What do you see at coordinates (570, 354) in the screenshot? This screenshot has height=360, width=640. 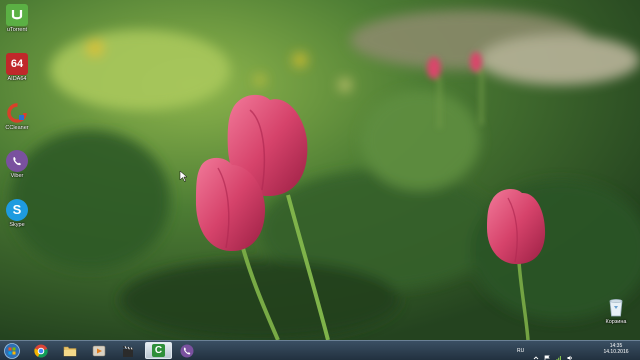 I see `volume-icon` at bounding box center [570, 354].